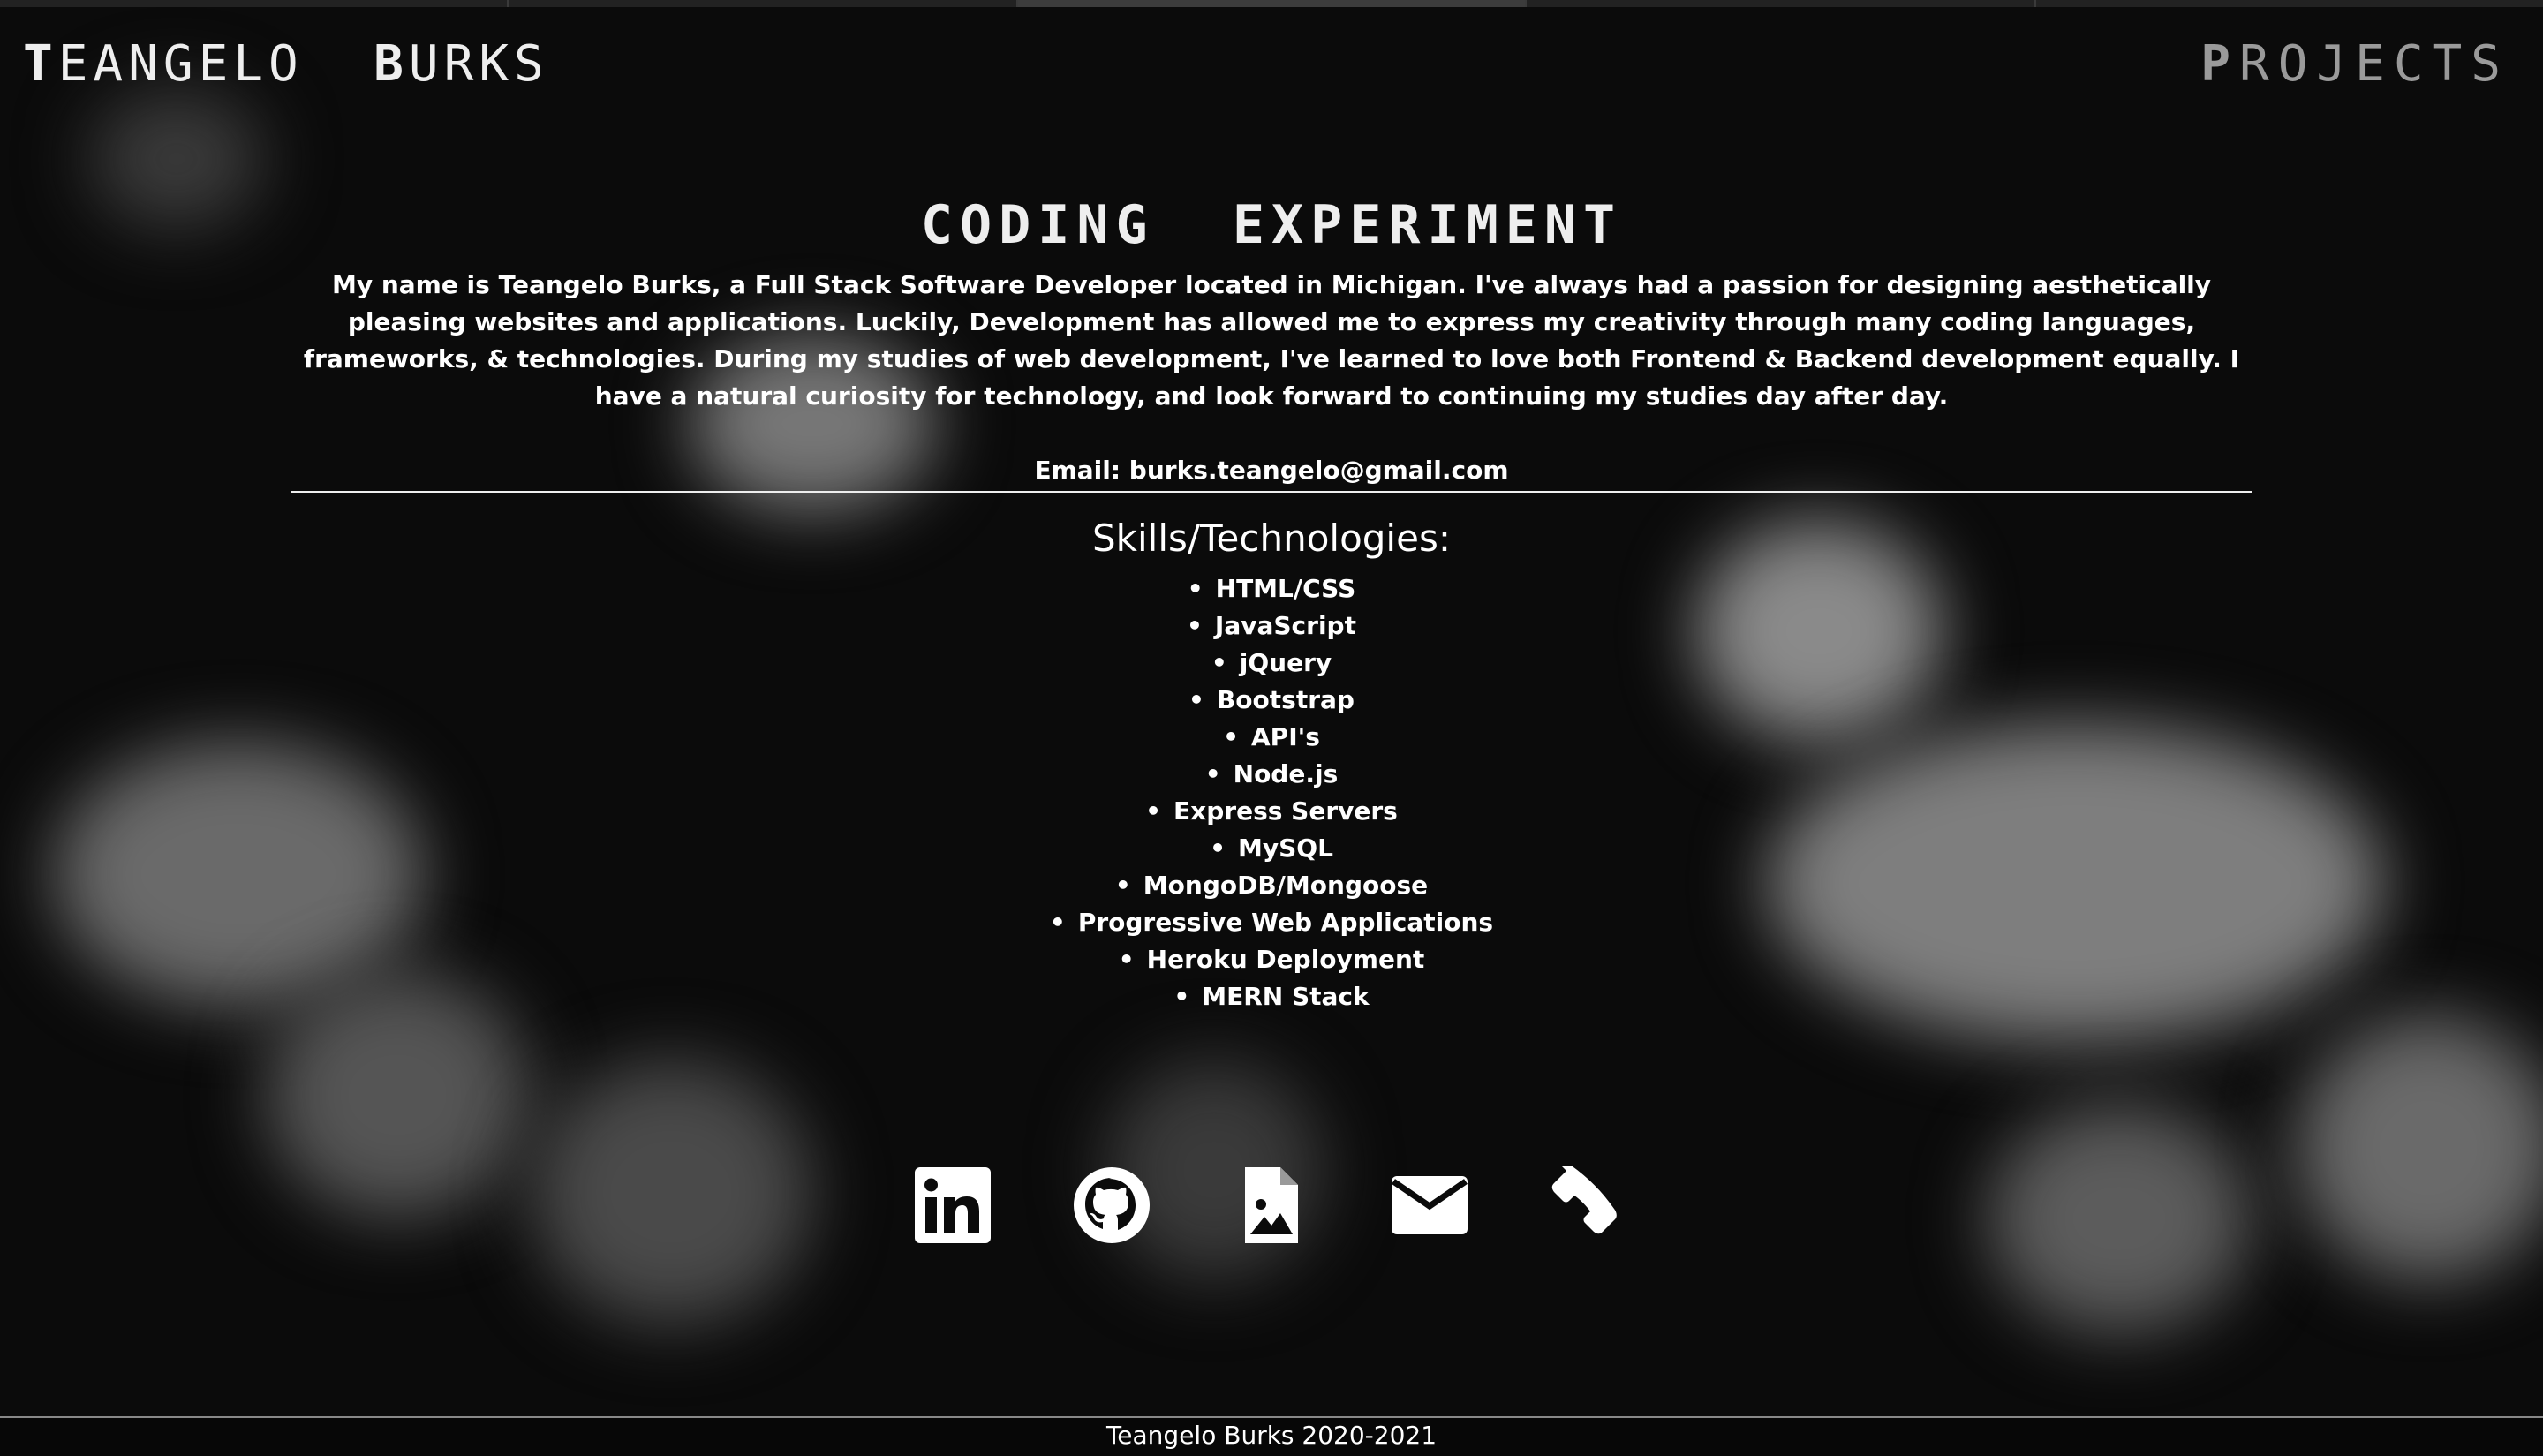 The width and height of the screenshot is (2543, 1456). I want to click on github-link, so click(1111, 1205).